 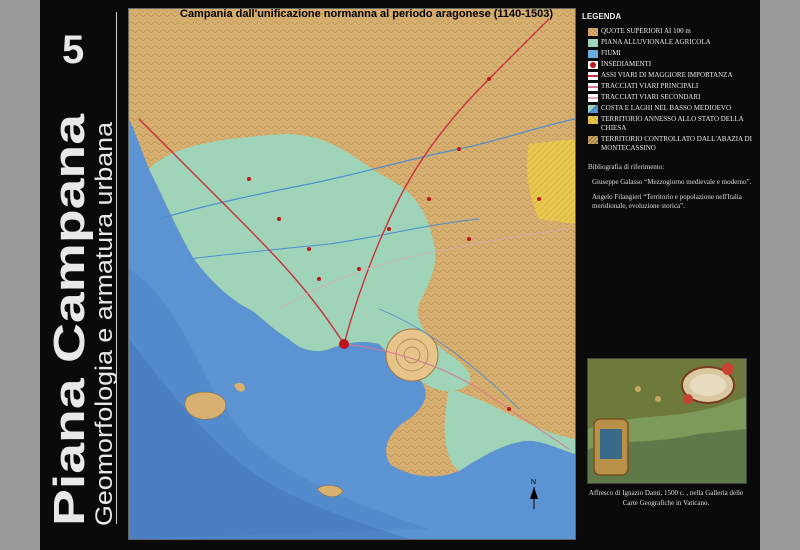 What do you see at coordinates (116, 268) in the screenshot?
I see `divider-line` at bounding box center [116, 268].